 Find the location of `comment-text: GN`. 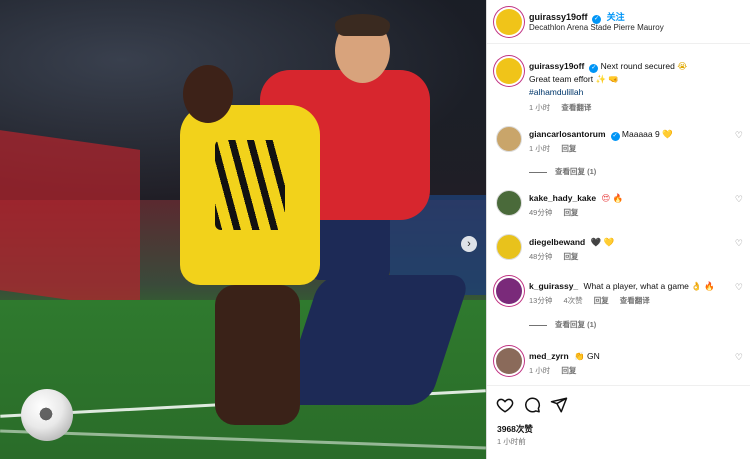

comment-text: GN is located at coordinates (593, 356).